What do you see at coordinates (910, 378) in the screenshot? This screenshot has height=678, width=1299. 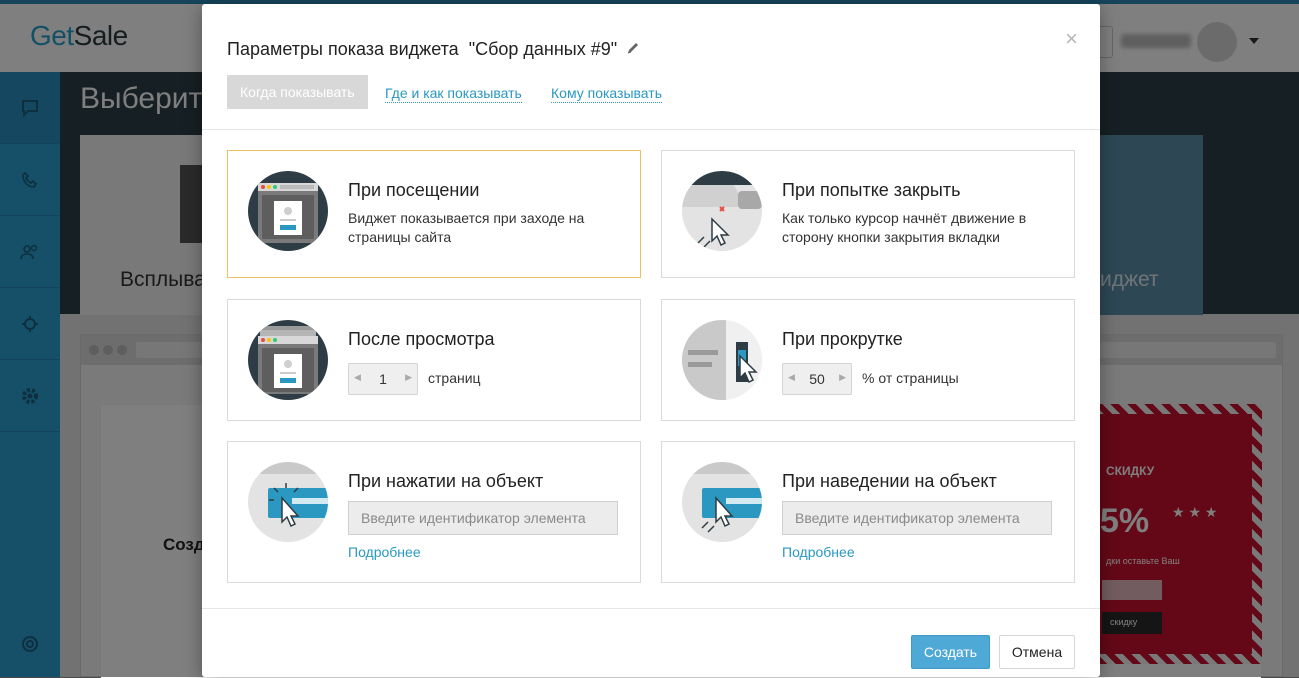 I see `stepper-suffix: % от страницы` at bounding box center [910, 378].